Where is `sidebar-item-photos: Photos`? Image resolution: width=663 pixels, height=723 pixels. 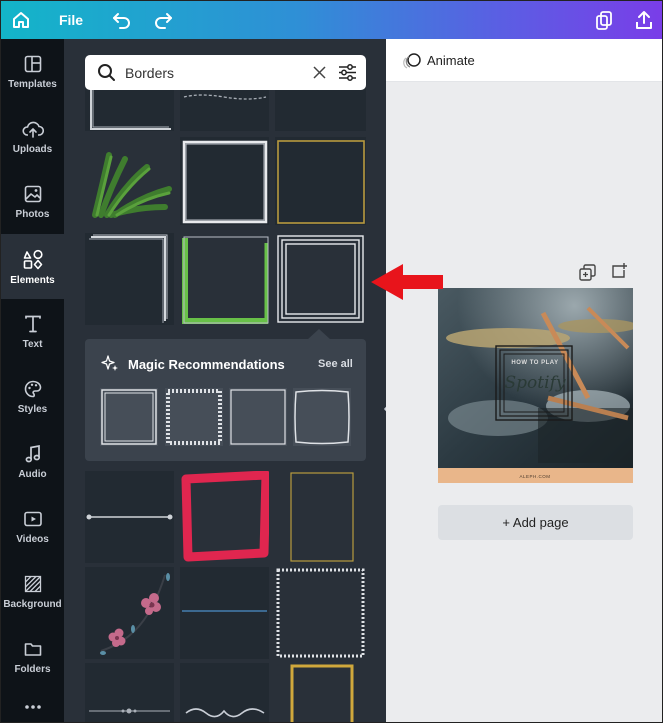
sidebar-item-photos: Photos is located at coordinates (32, 201).